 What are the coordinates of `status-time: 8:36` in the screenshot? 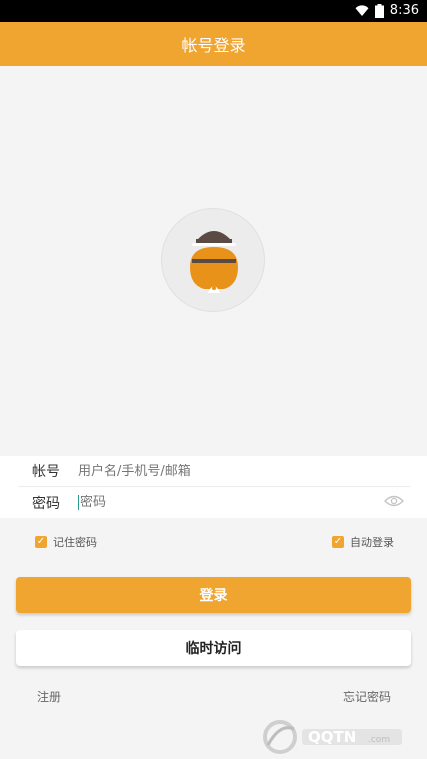 It's located at (404, 10).